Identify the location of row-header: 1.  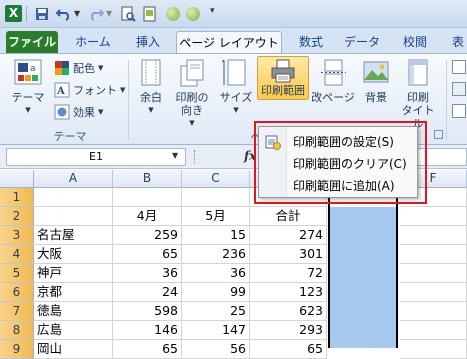
(17, 197).